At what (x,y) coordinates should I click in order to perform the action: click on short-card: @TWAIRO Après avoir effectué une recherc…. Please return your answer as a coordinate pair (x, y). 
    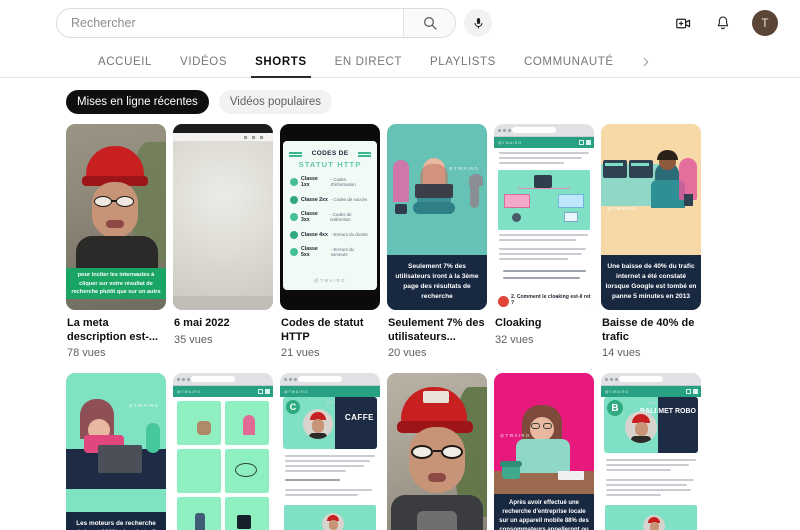
    Looking at the image, I should click on (544, 451).